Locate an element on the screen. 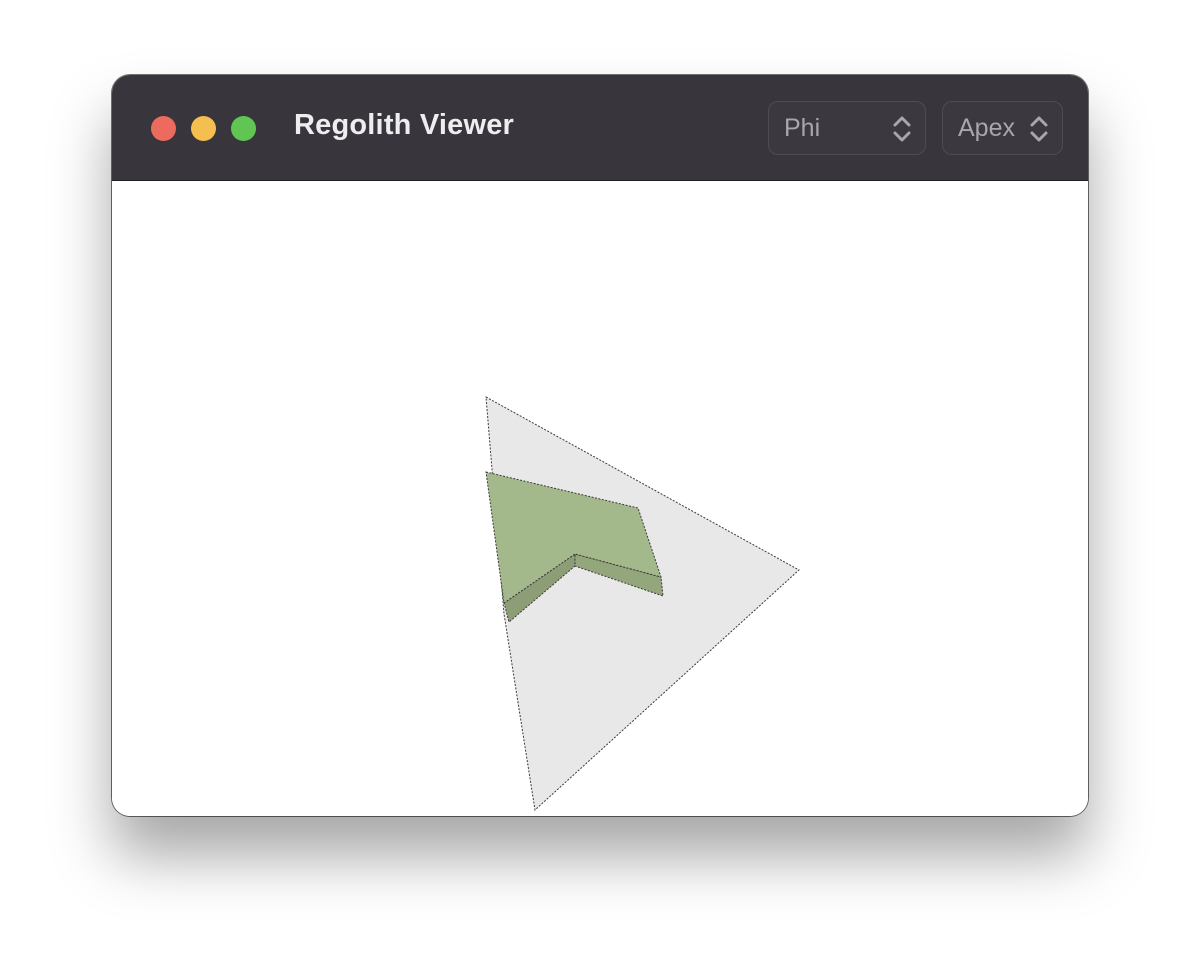  maximize-button is located at coordinates (243, 128).